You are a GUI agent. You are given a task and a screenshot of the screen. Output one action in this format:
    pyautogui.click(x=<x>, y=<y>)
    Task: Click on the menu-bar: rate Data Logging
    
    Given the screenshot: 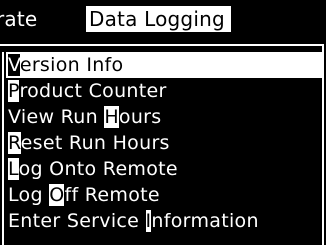 What is the action you would take?
    pyautogui.click(x=163, y=18)
    